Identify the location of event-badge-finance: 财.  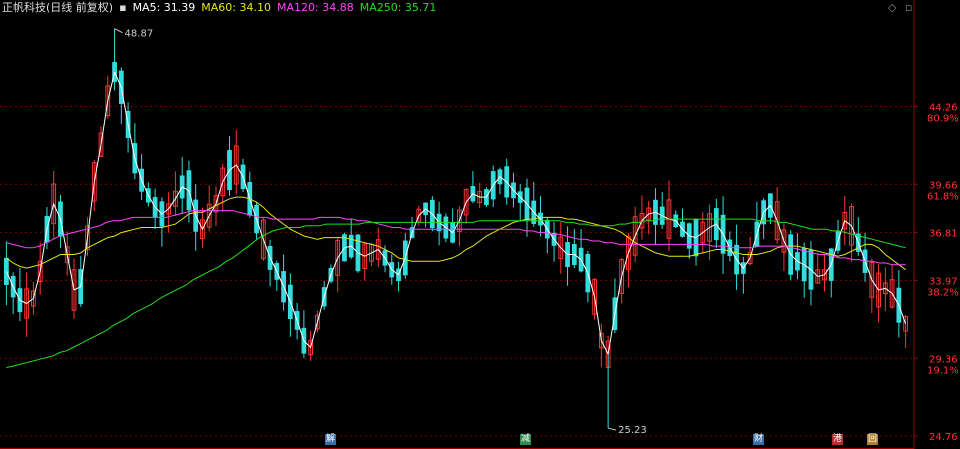
(758, 439).